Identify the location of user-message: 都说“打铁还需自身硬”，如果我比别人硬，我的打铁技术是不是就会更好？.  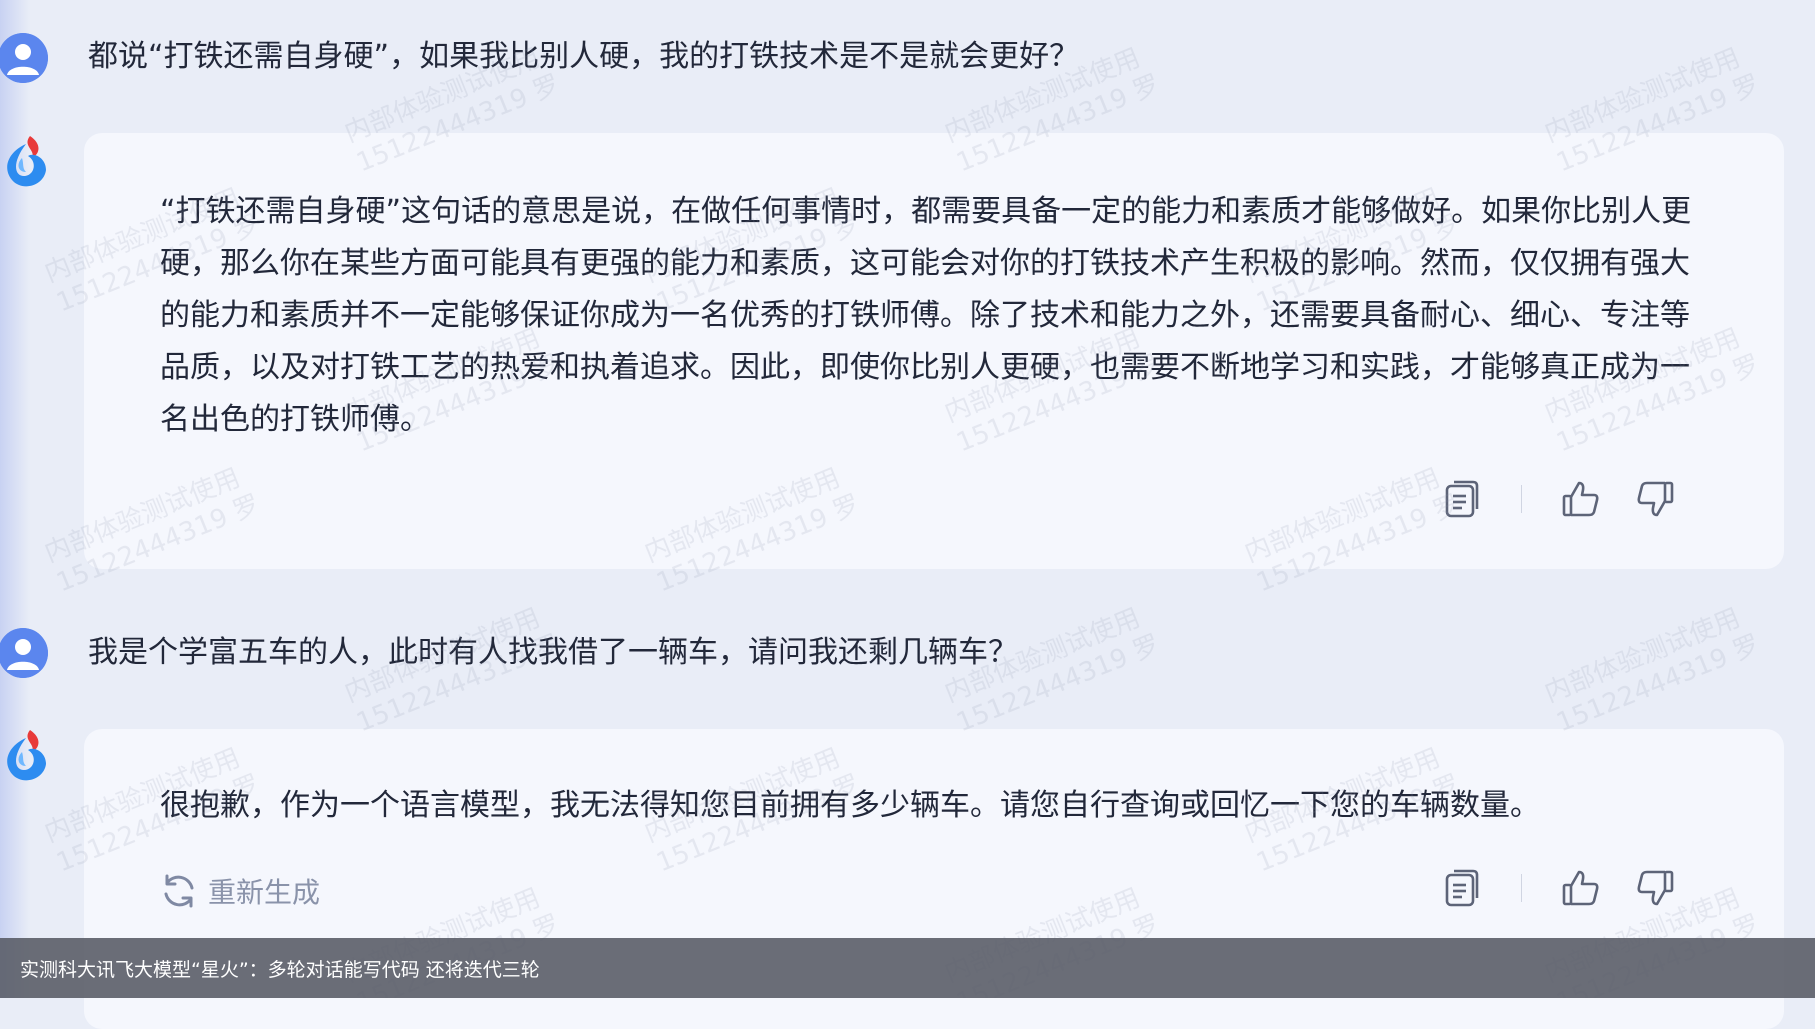
(584, 56).